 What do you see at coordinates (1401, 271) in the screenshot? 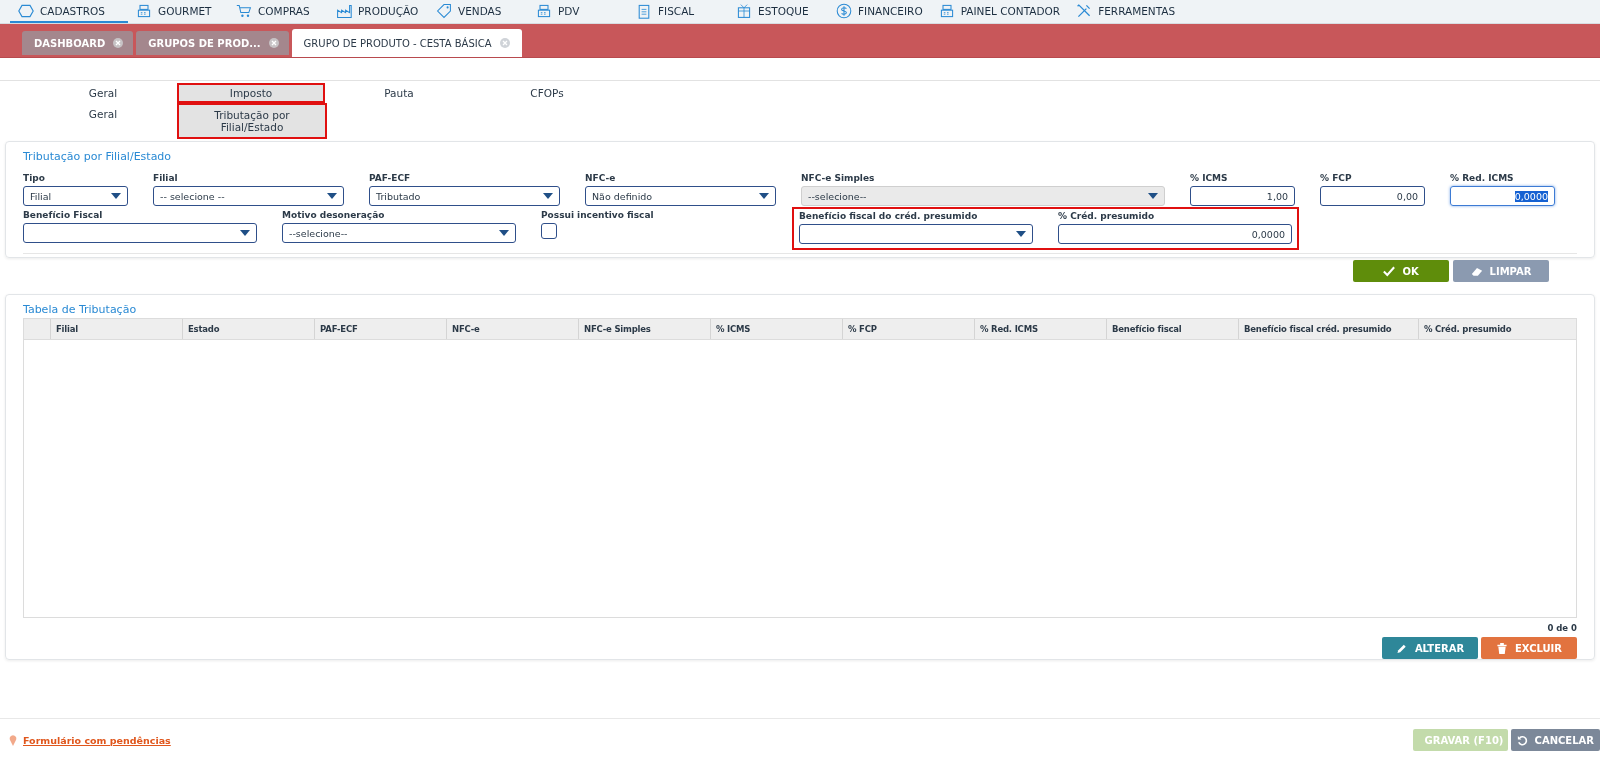
I see `ok-button: OK` at bounding box center [1401, 271].